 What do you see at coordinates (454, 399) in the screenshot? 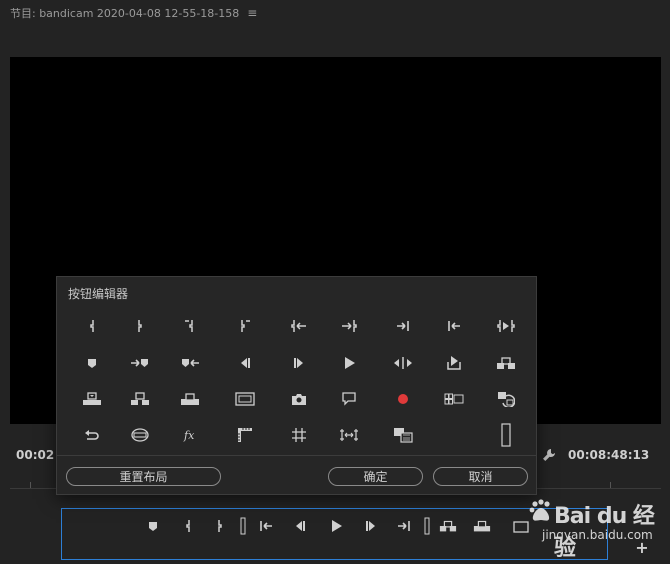
I see `multi-camera-icon` at bounding box center [454, 399].